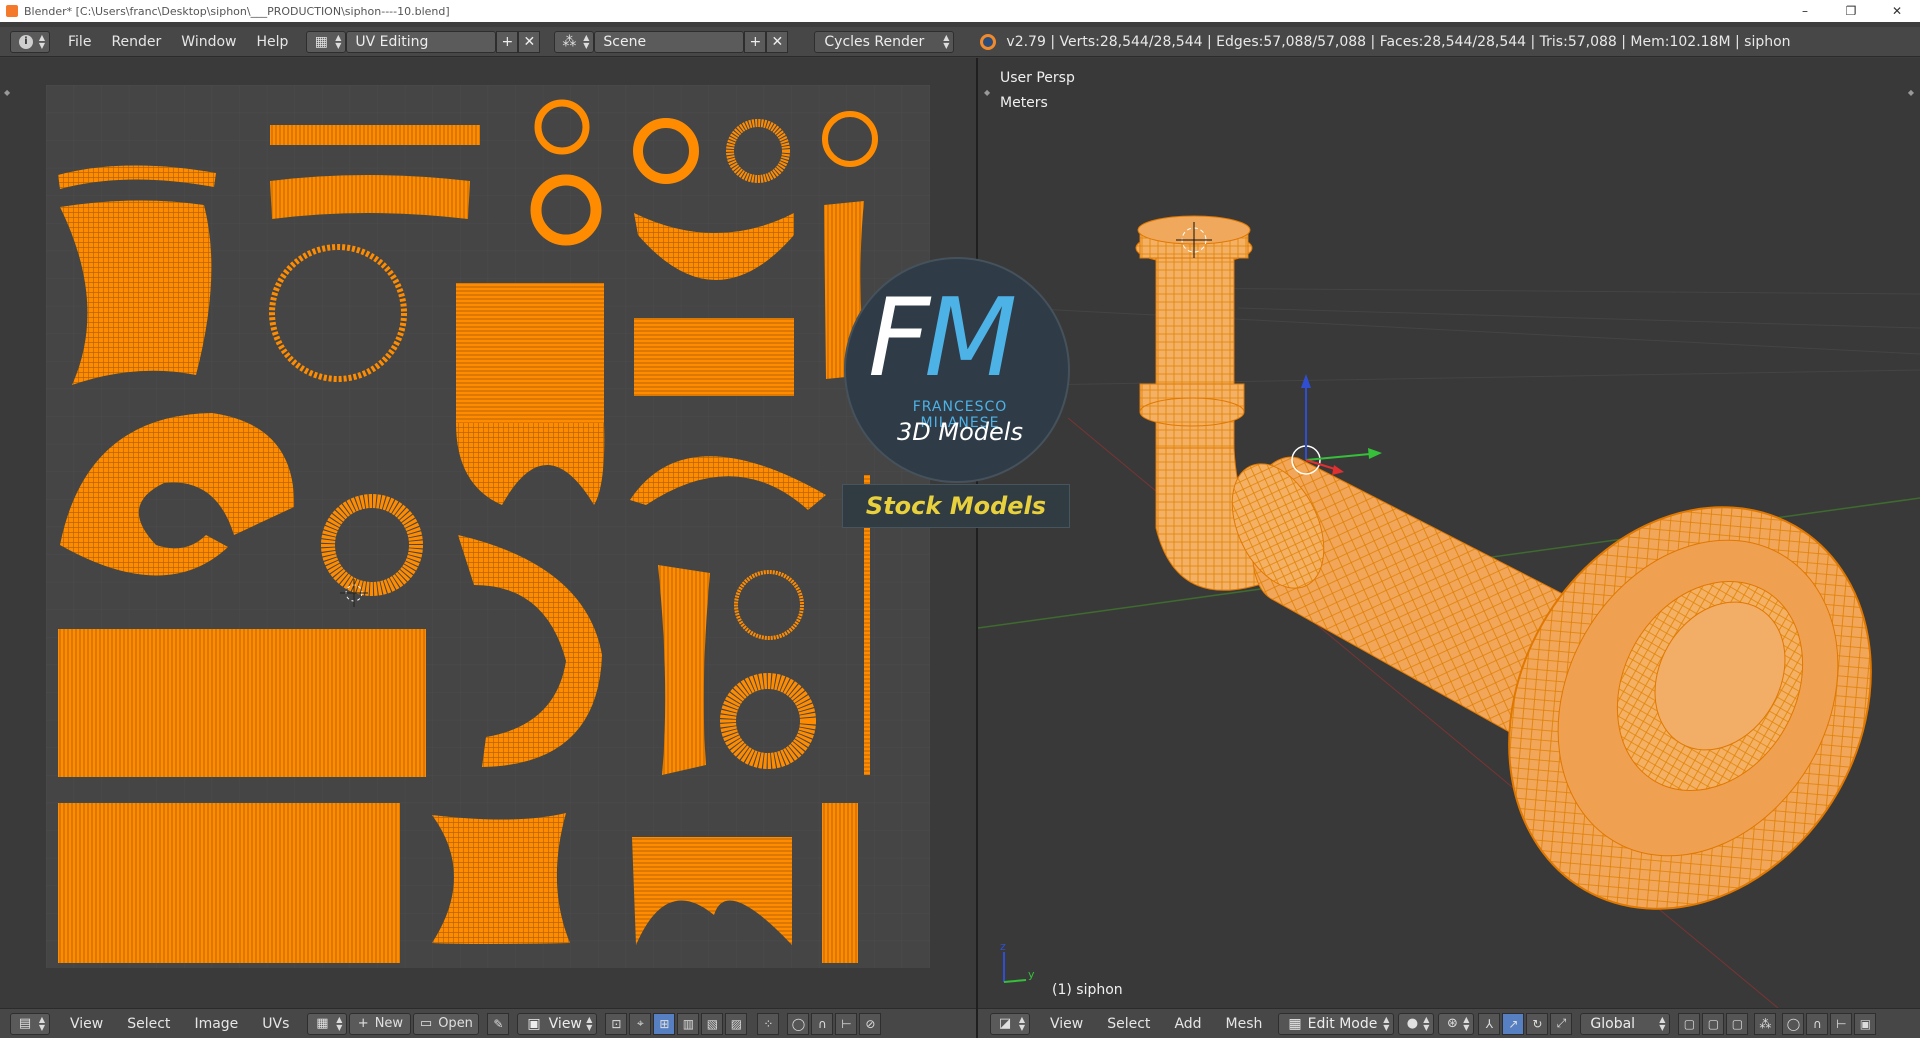 This screenshot has width=1920, height=1038. Describe the element at coordinates (136, 42) in the screenshot. I see `menu-render: Render` at that location.